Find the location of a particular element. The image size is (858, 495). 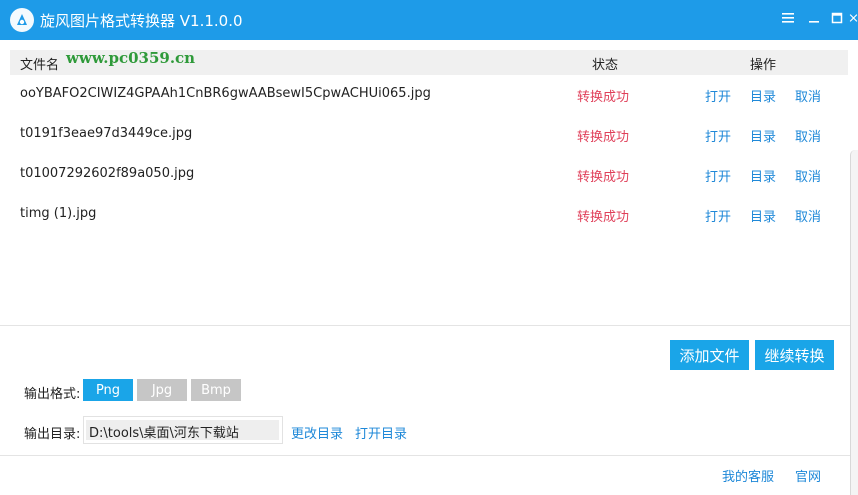

close-button is located at coordinates (853, 18).